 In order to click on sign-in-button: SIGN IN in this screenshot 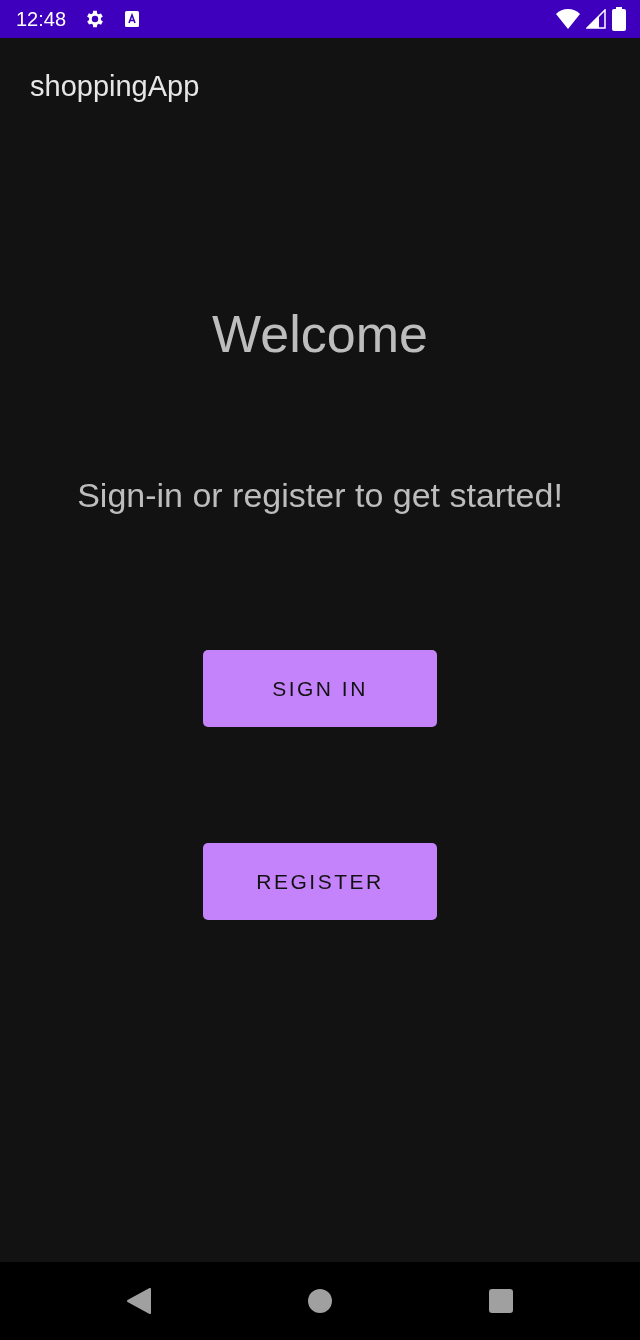, I will do `click(320, 688)`.